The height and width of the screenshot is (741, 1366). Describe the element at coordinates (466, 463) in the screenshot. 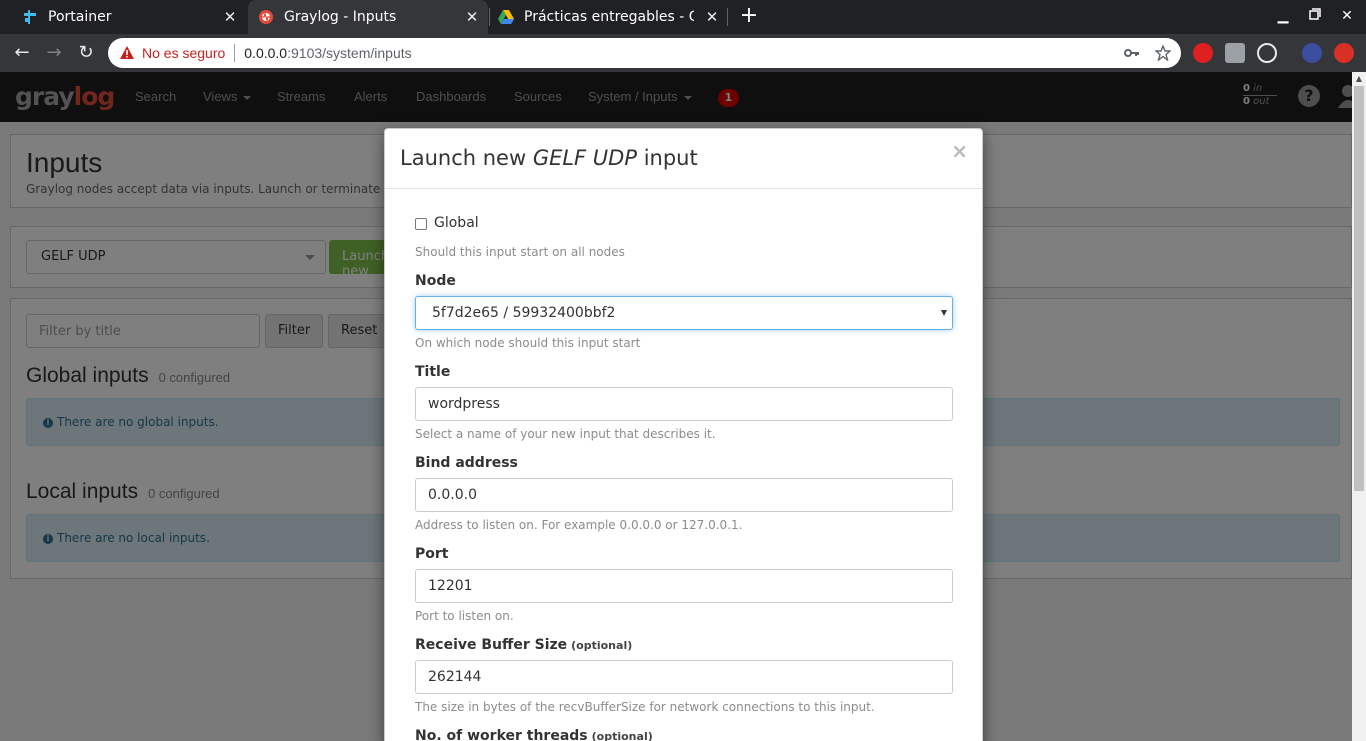

I see `bind-address-label: Bind address` at that location.